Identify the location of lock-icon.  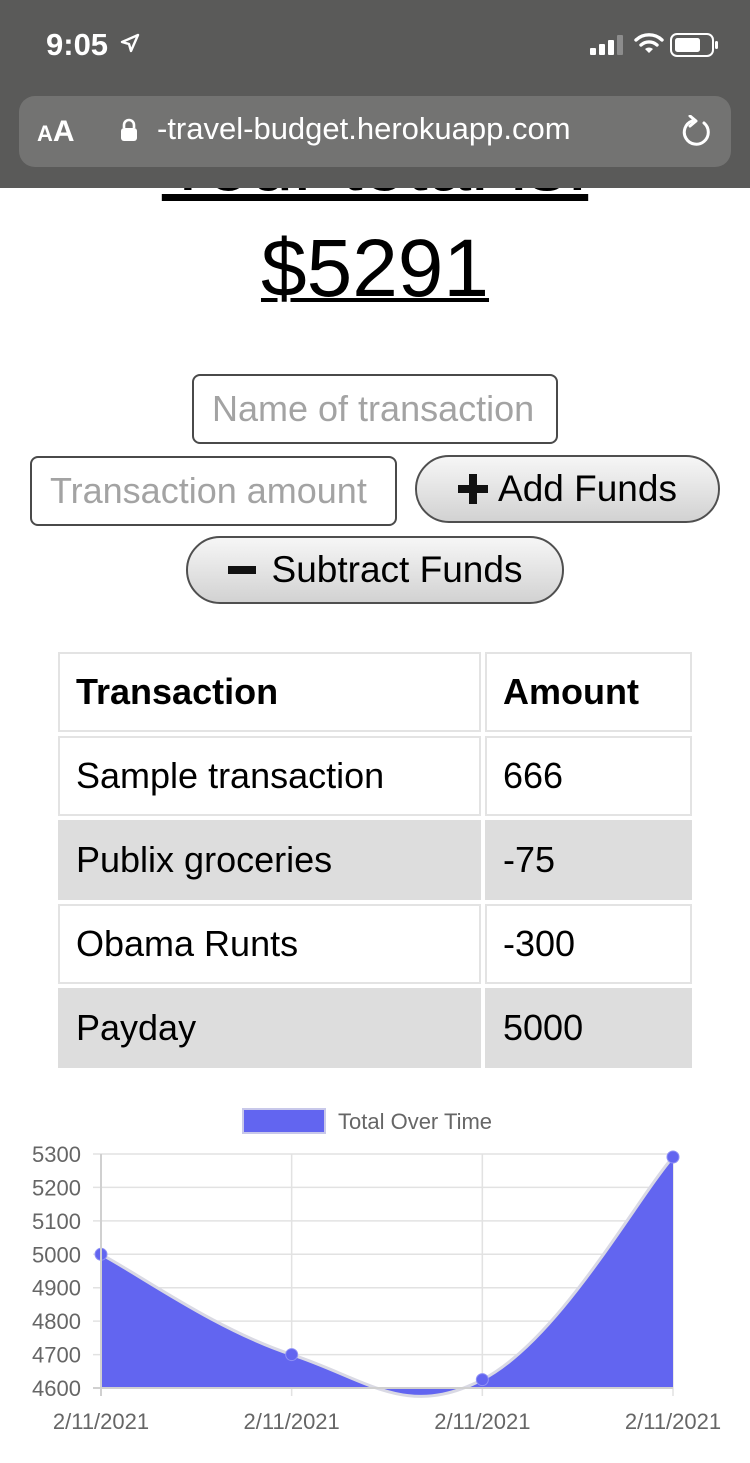
(129, 129).